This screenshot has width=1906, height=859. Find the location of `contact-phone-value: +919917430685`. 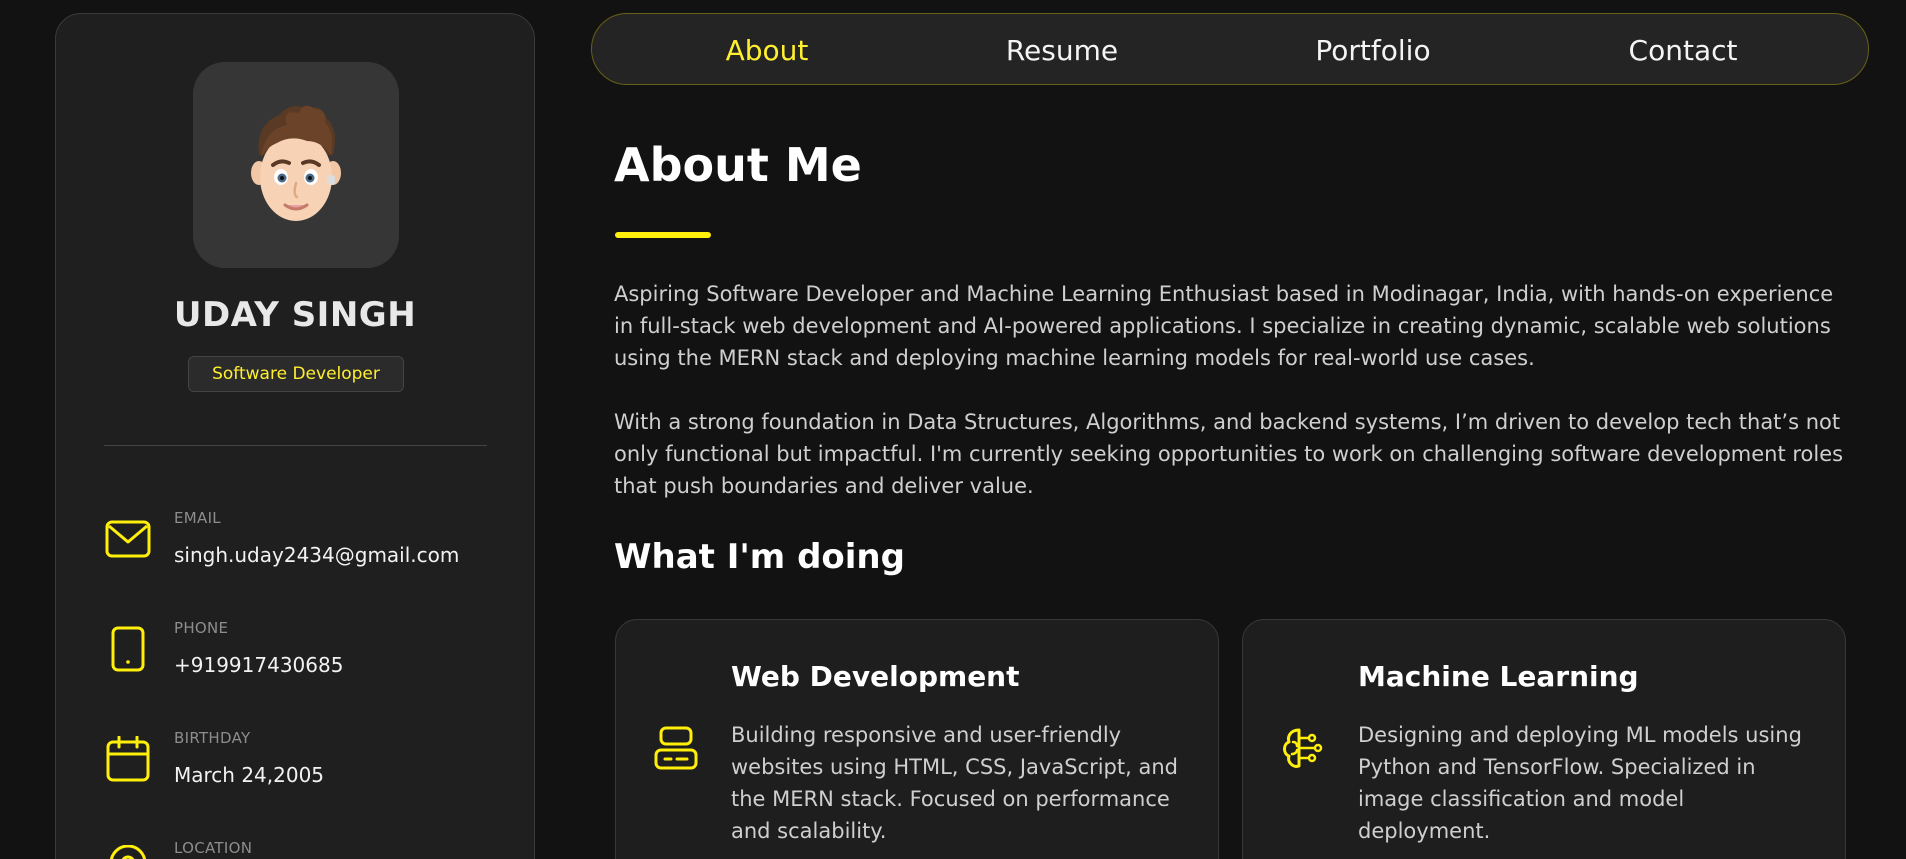

contact-phone-value: +919917430685 is located at coordinates (258, 665).